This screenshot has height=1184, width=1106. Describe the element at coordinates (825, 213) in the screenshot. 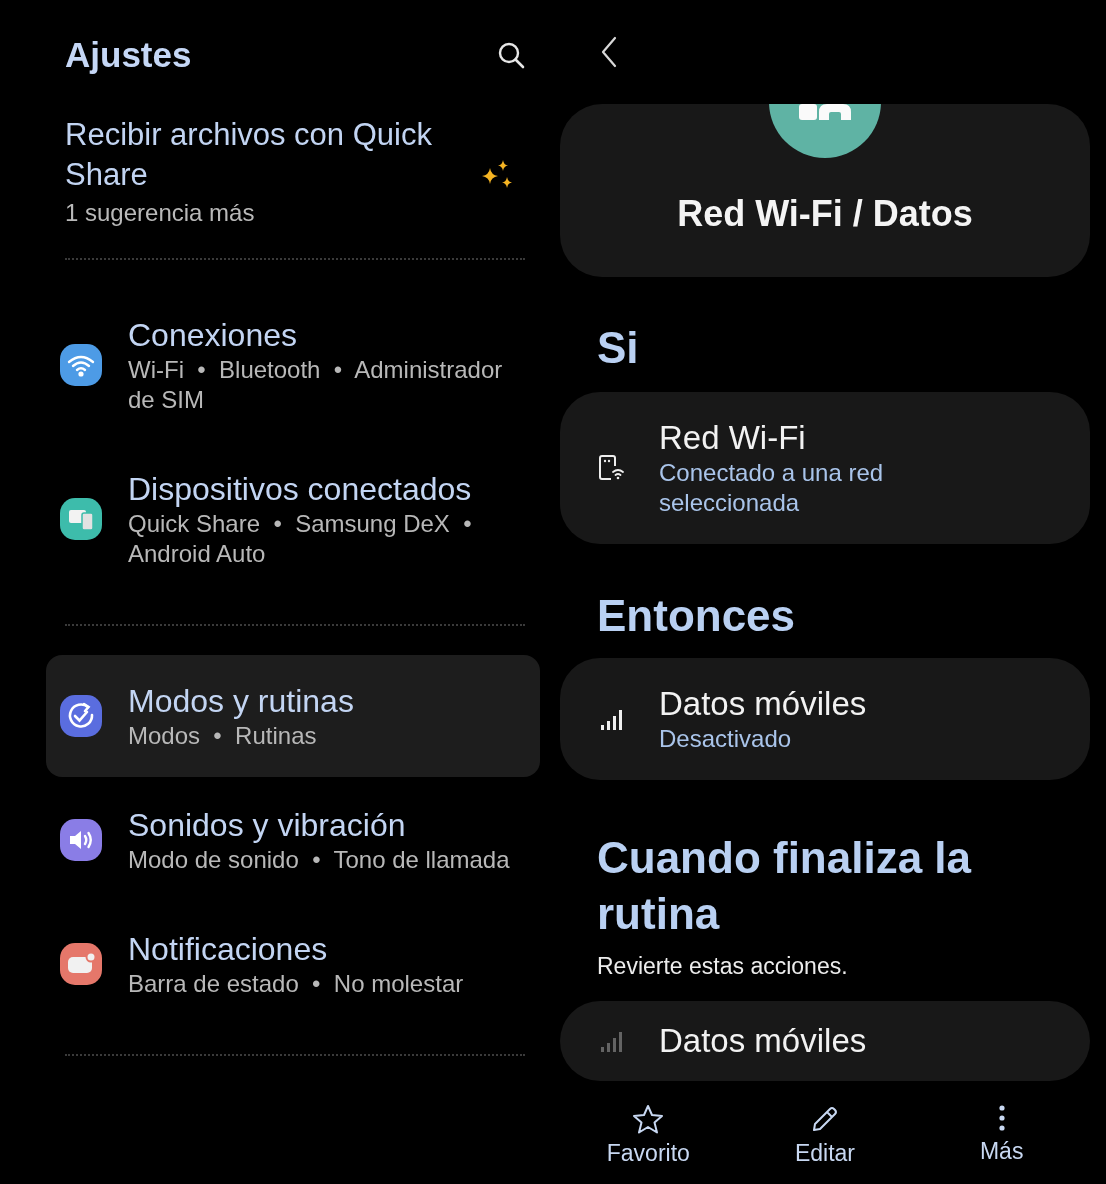

I see `routine-title: Red Wi-Fi / Datos` at that location.